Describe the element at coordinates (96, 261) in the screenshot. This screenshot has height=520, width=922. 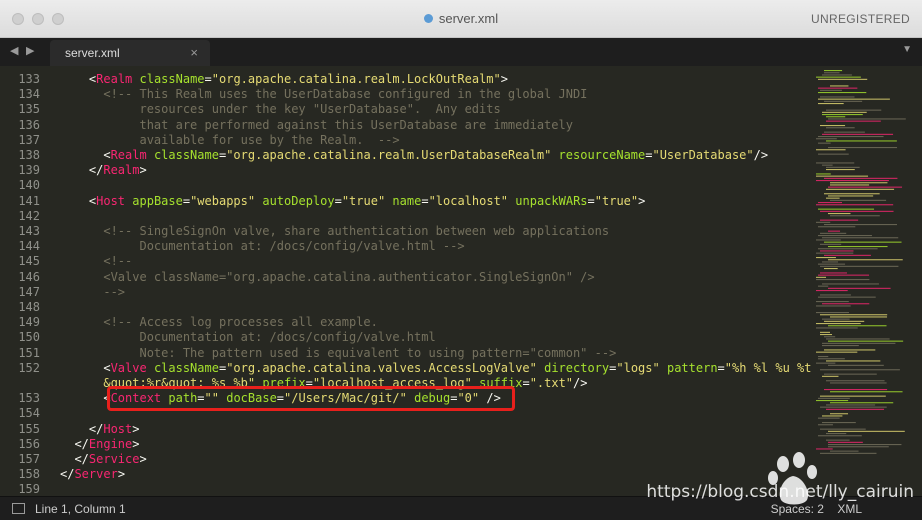
I see `code-line: <!--` at that location.